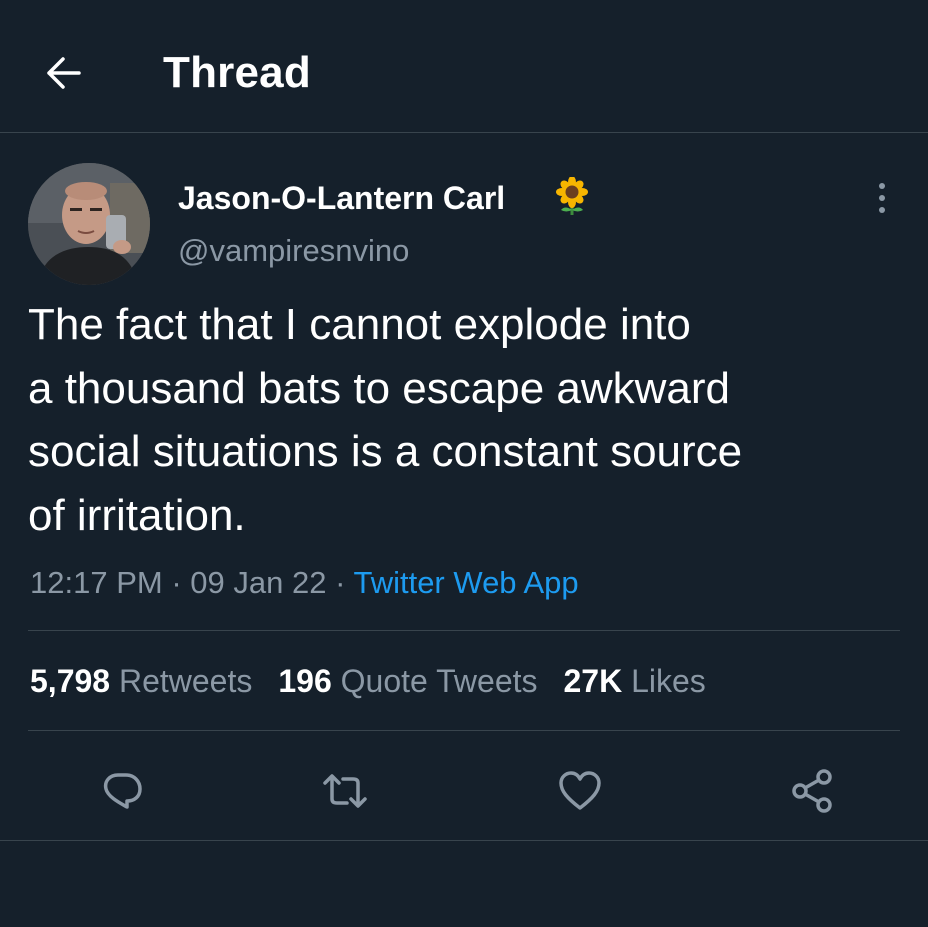 The image size is (928, 927). Describe the element at coordinates (305, 681) in the screenshot. I see `quotes-count: 196` at that location.